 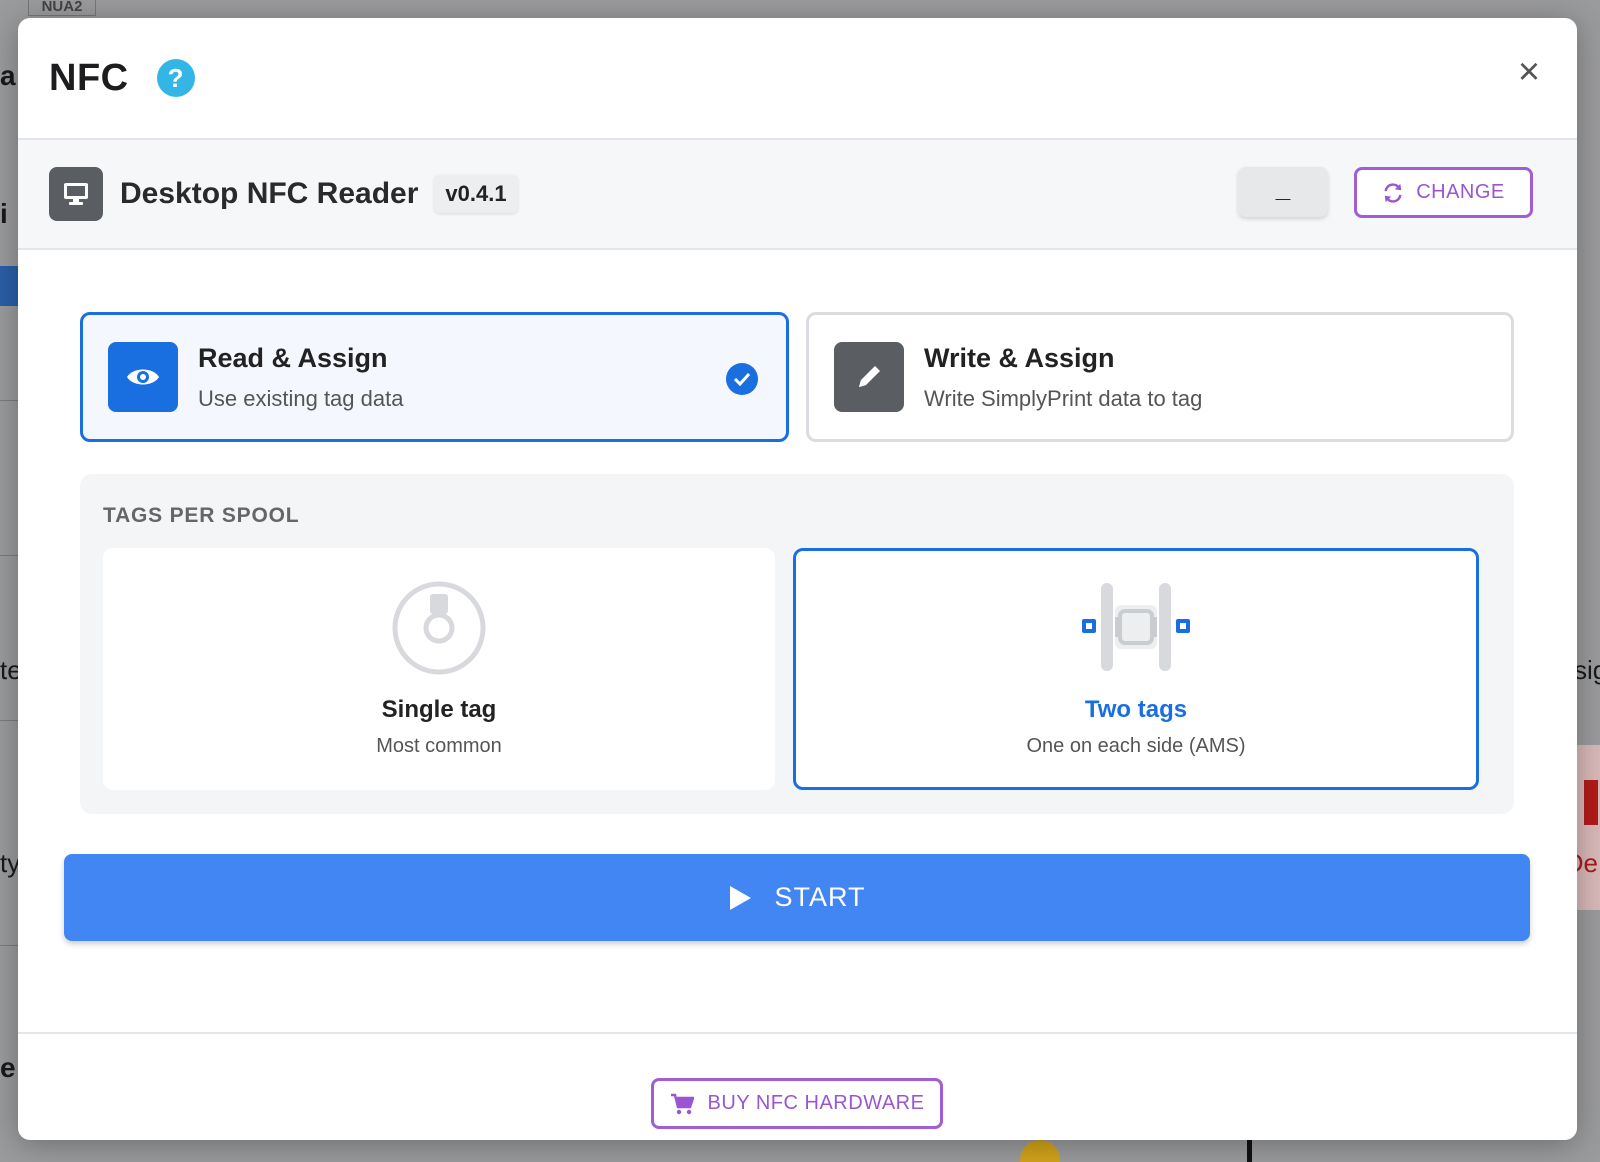 I want to click on play-icon, so click(x=741, y=897).